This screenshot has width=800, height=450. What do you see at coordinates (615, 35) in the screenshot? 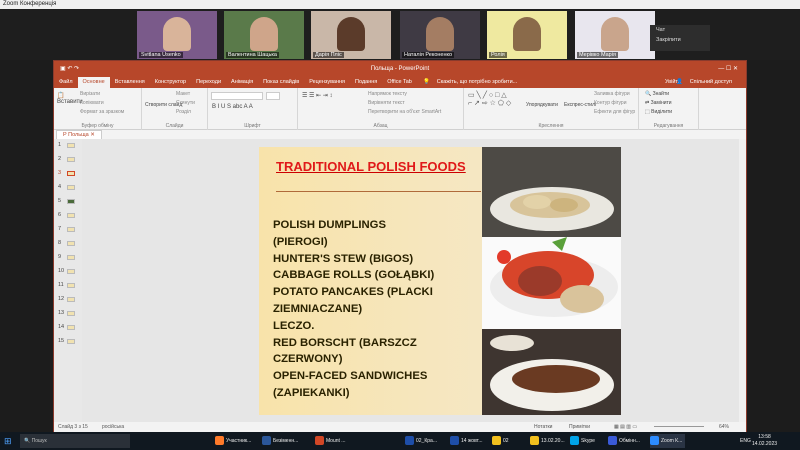
I see `participant-tile: Мерівко Марія` at bounding box center [615, 35].